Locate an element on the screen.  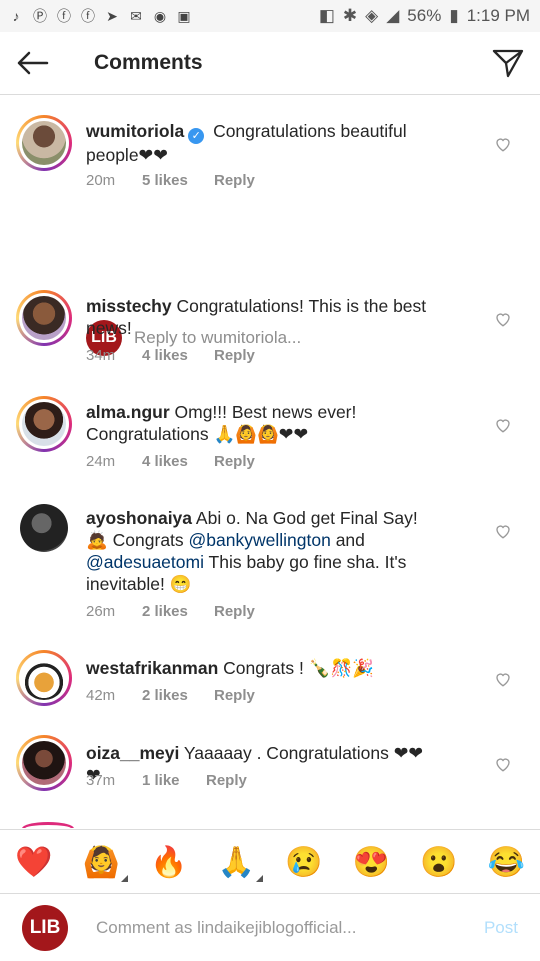
comment-time: 20m is located at coordinates (101, 180).